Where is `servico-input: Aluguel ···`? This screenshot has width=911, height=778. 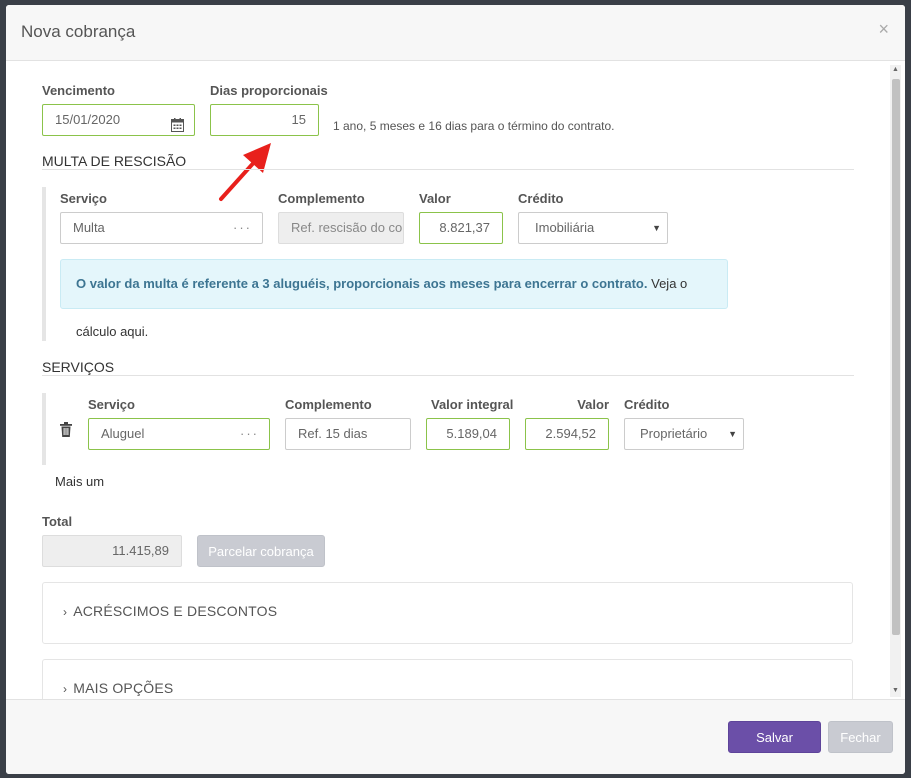
servico-input: Aluguel ··· is located at coordinates (179, 434).